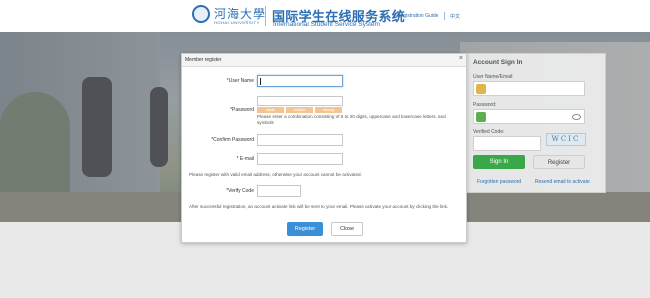 Image resolution: width=650 pixels, height=298 pixels. What do you see at coordinates (529, 88) in the screenshot?
I see `signin-username-input` at bounding box center [529, 88].